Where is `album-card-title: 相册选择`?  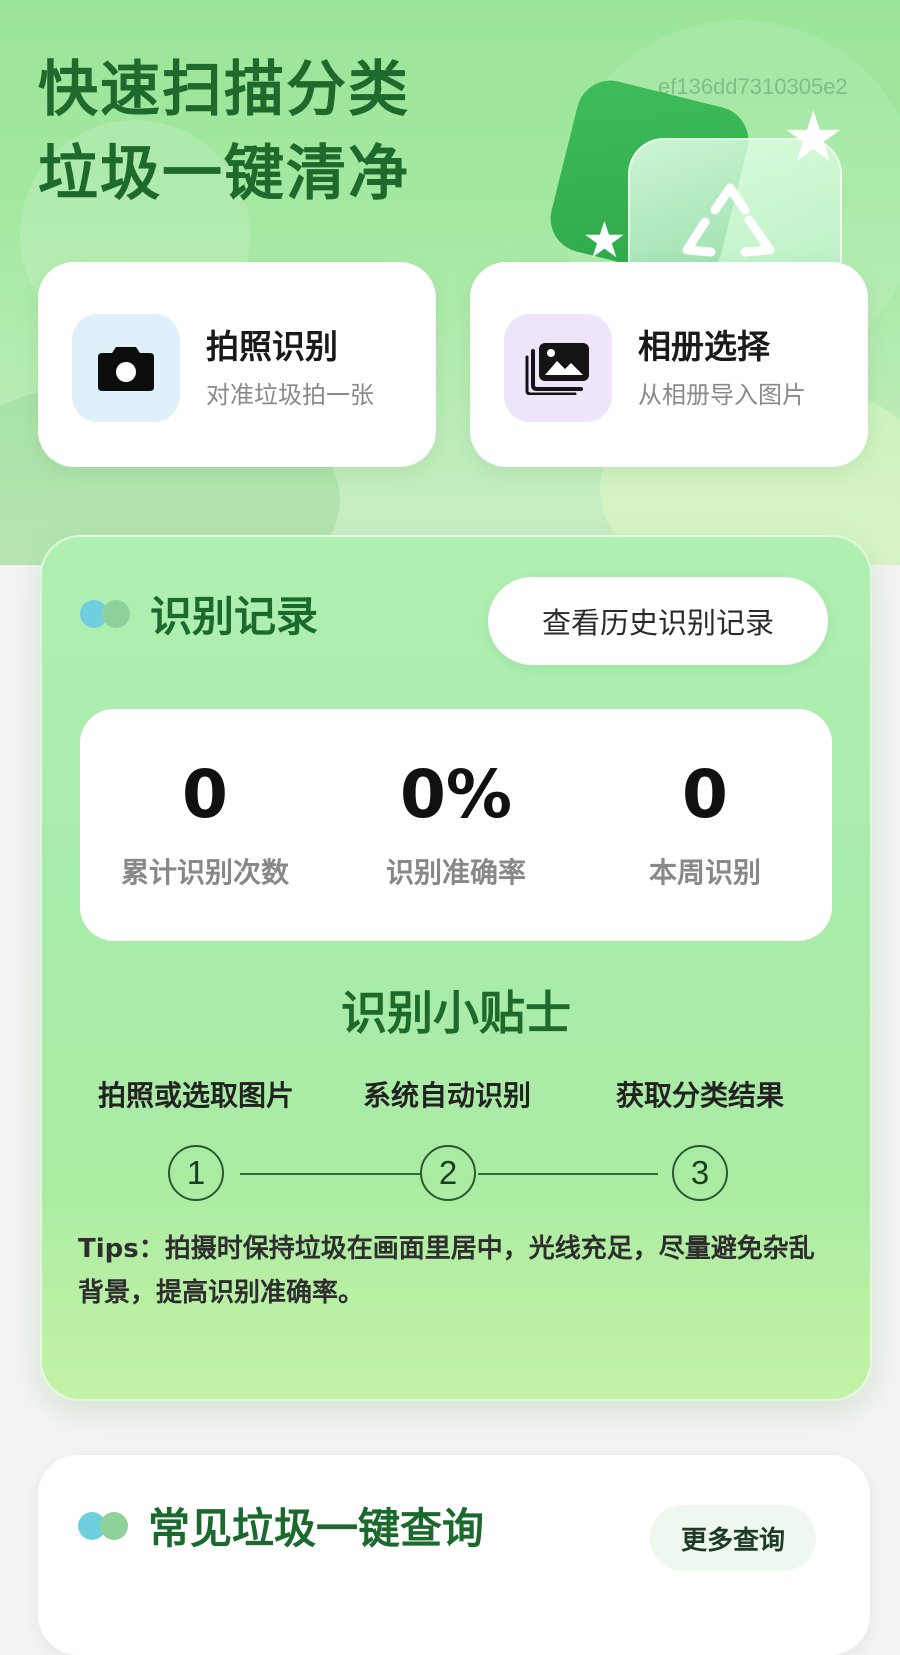 album-card-title: 相册选择 is located at coordinates (704, 346).